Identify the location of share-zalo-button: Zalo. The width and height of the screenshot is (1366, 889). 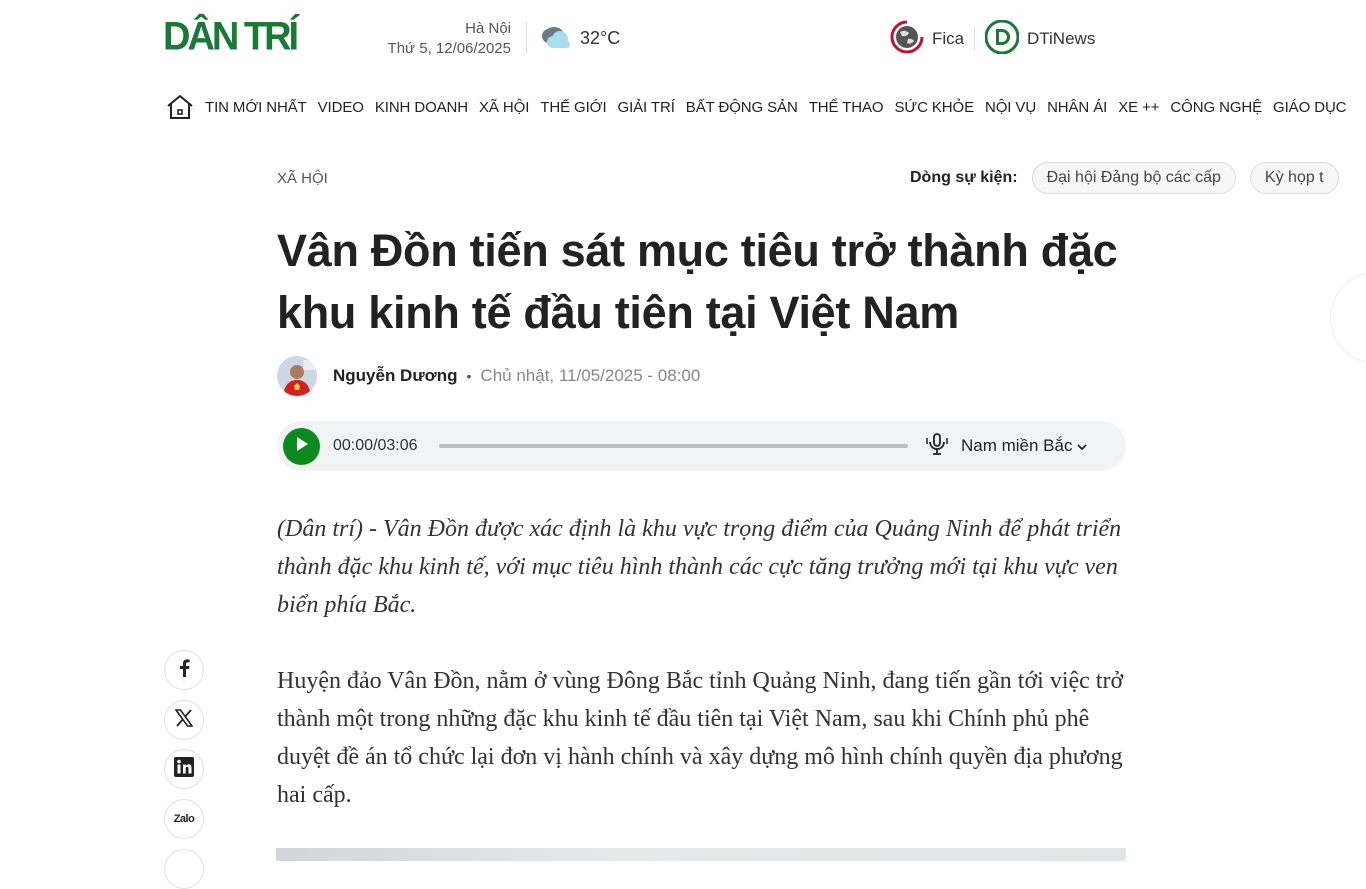
(184, 819).